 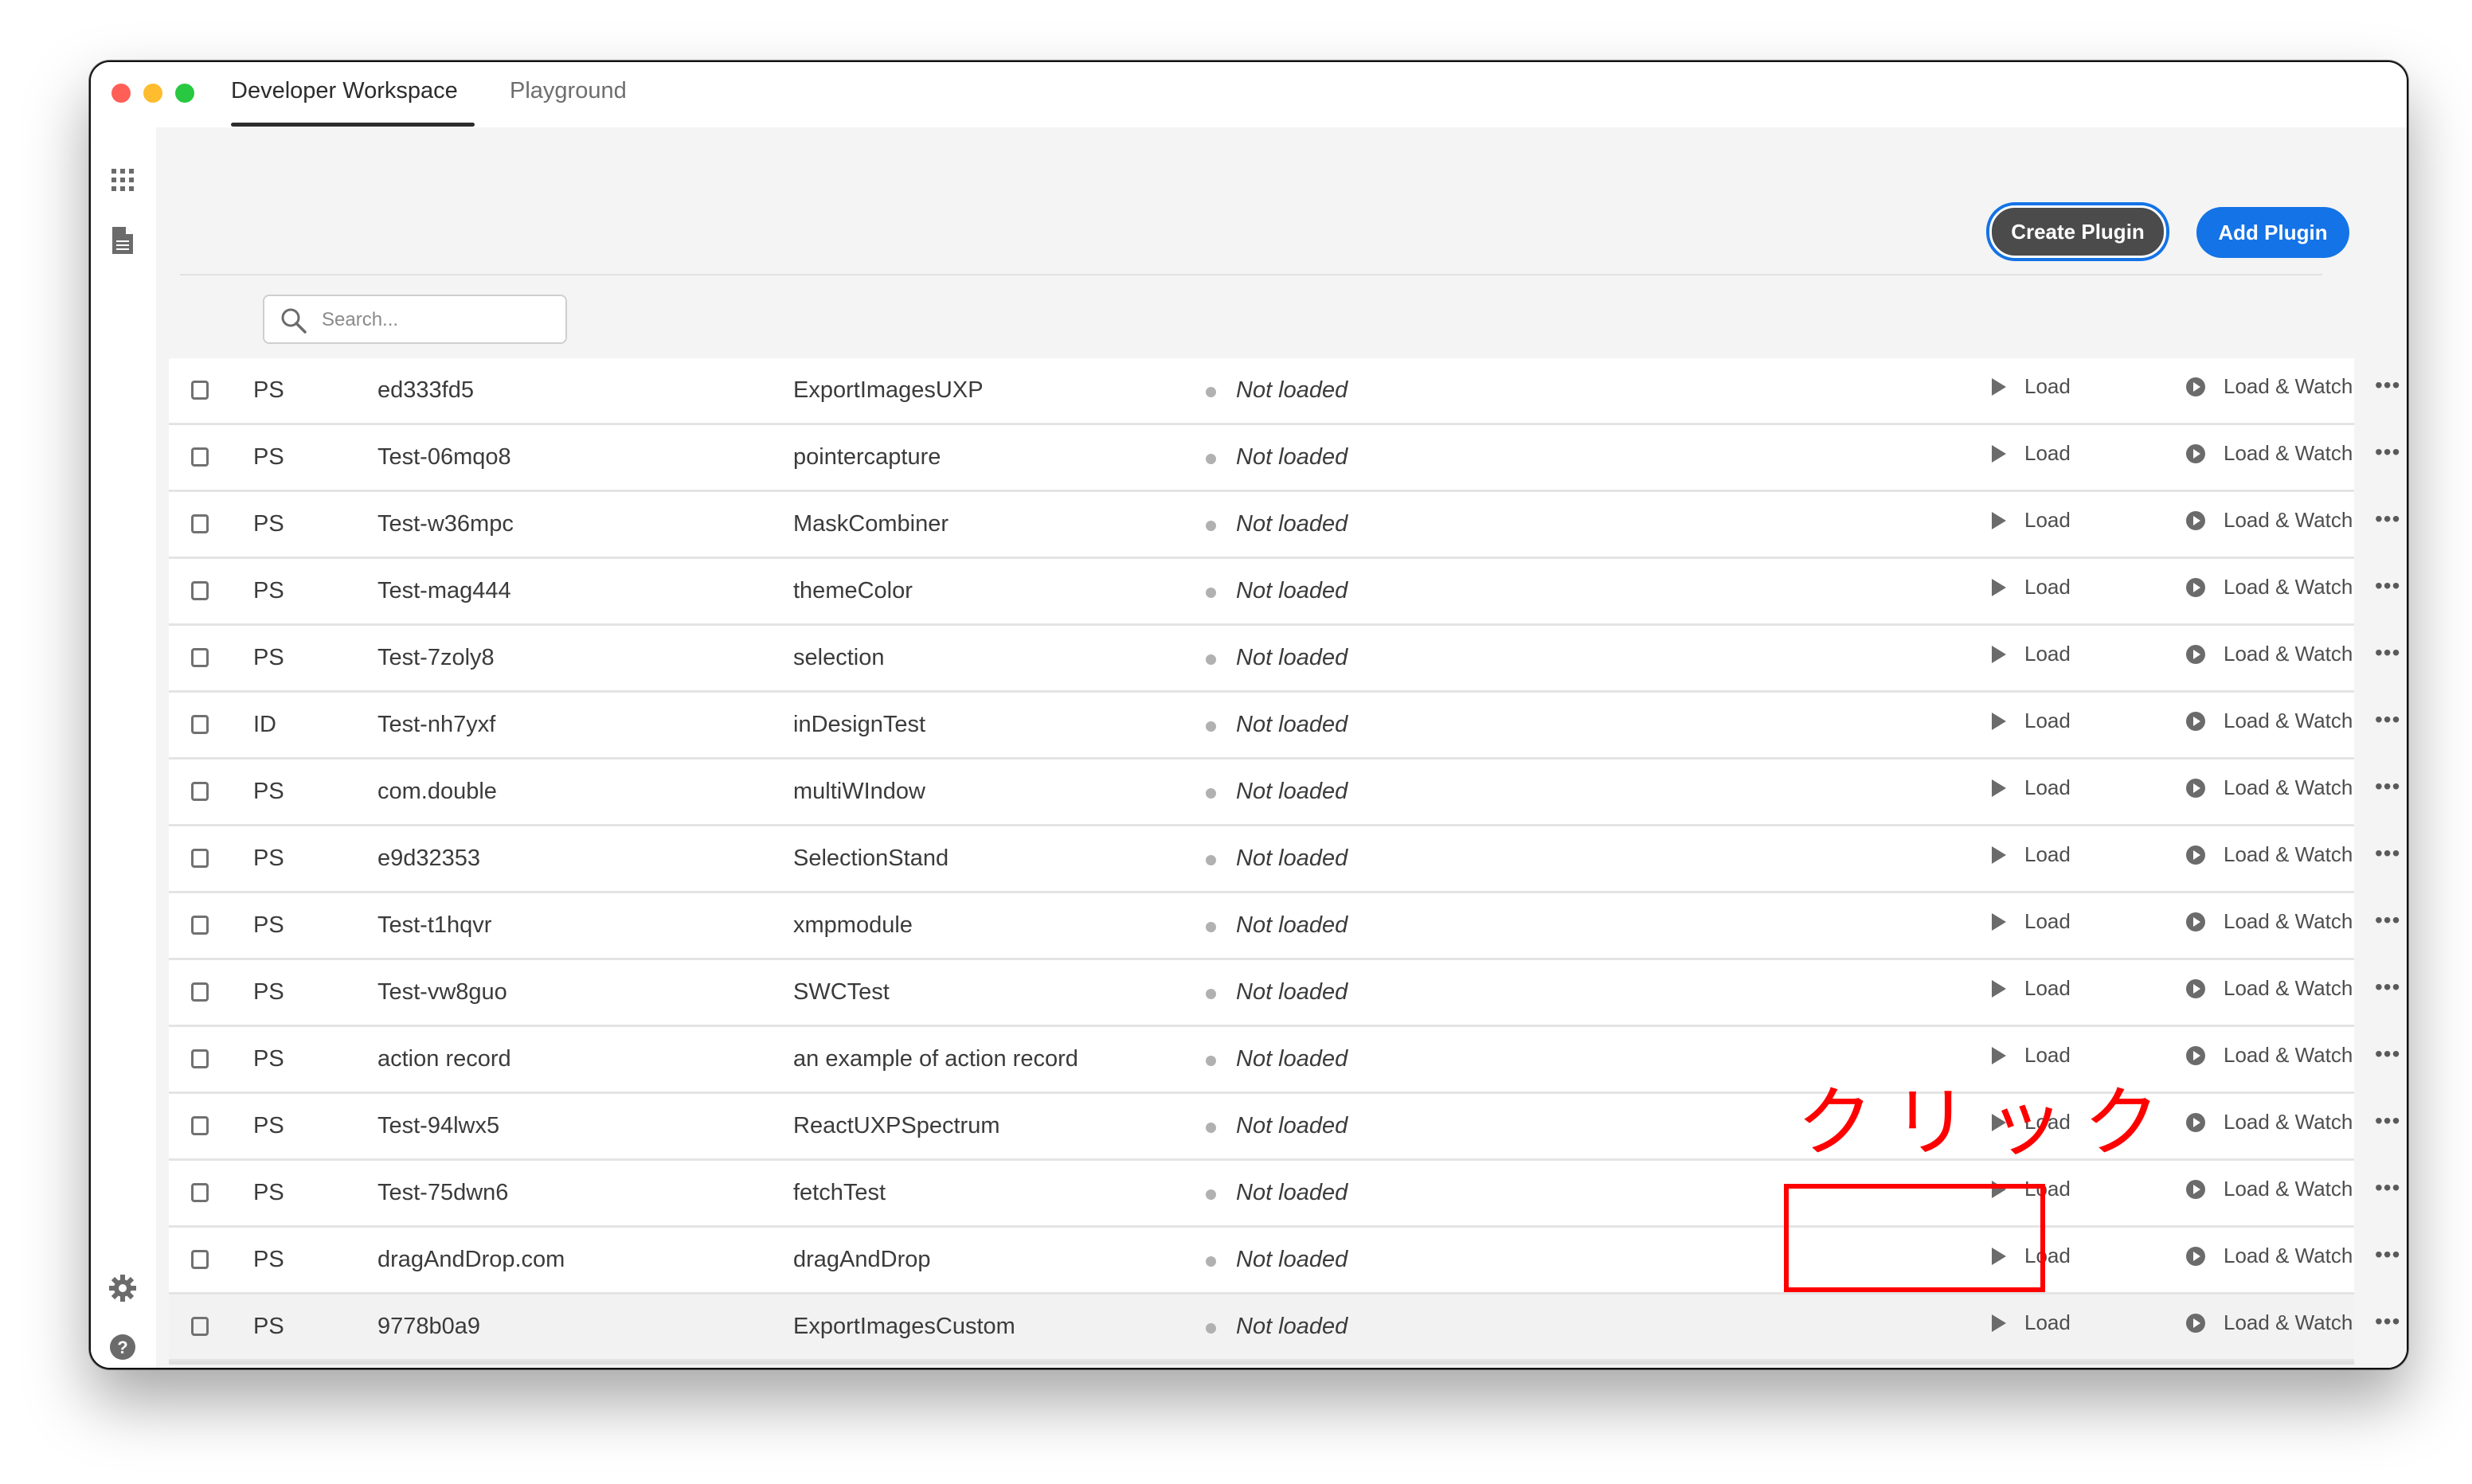 What do you see at coordinates (442, 992) in the screenshot?
I see `plugin-id: Test-vw8guo` at bounding box center [442, 992].